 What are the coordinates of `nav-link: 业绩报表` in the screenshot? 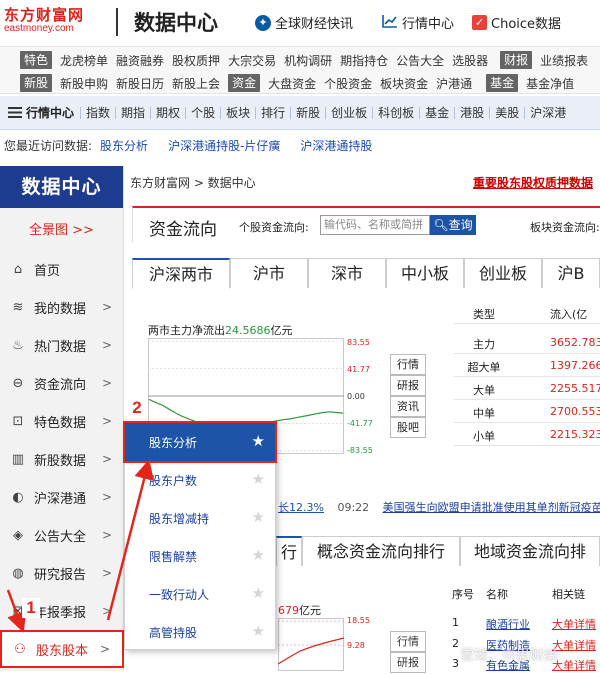 It's located at (564, 60).